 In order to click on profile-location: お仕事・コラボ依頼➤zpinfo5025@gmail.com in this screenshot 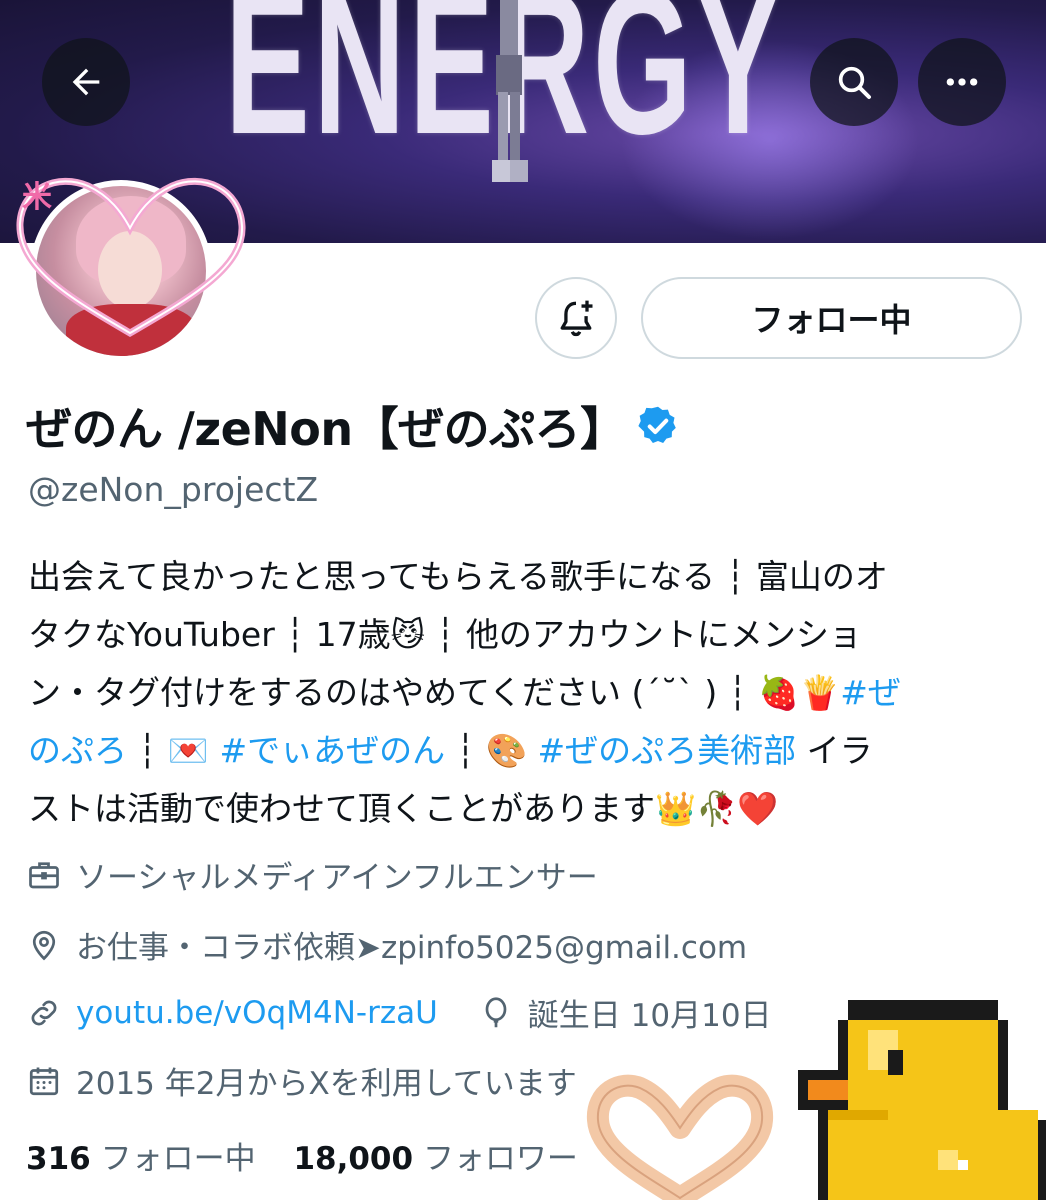, I will do `click(386, 944)`.